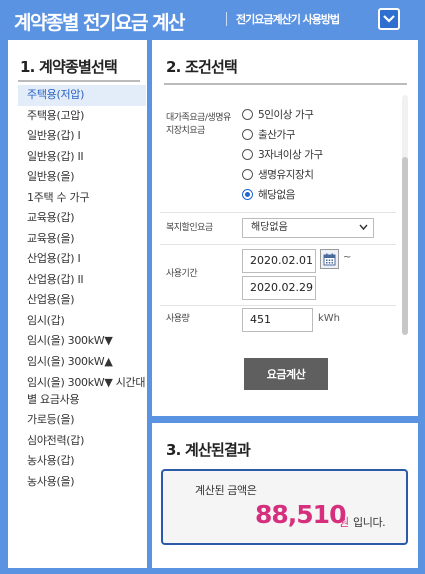  I want to click on conditions-scrollbar, so click(404, 215).